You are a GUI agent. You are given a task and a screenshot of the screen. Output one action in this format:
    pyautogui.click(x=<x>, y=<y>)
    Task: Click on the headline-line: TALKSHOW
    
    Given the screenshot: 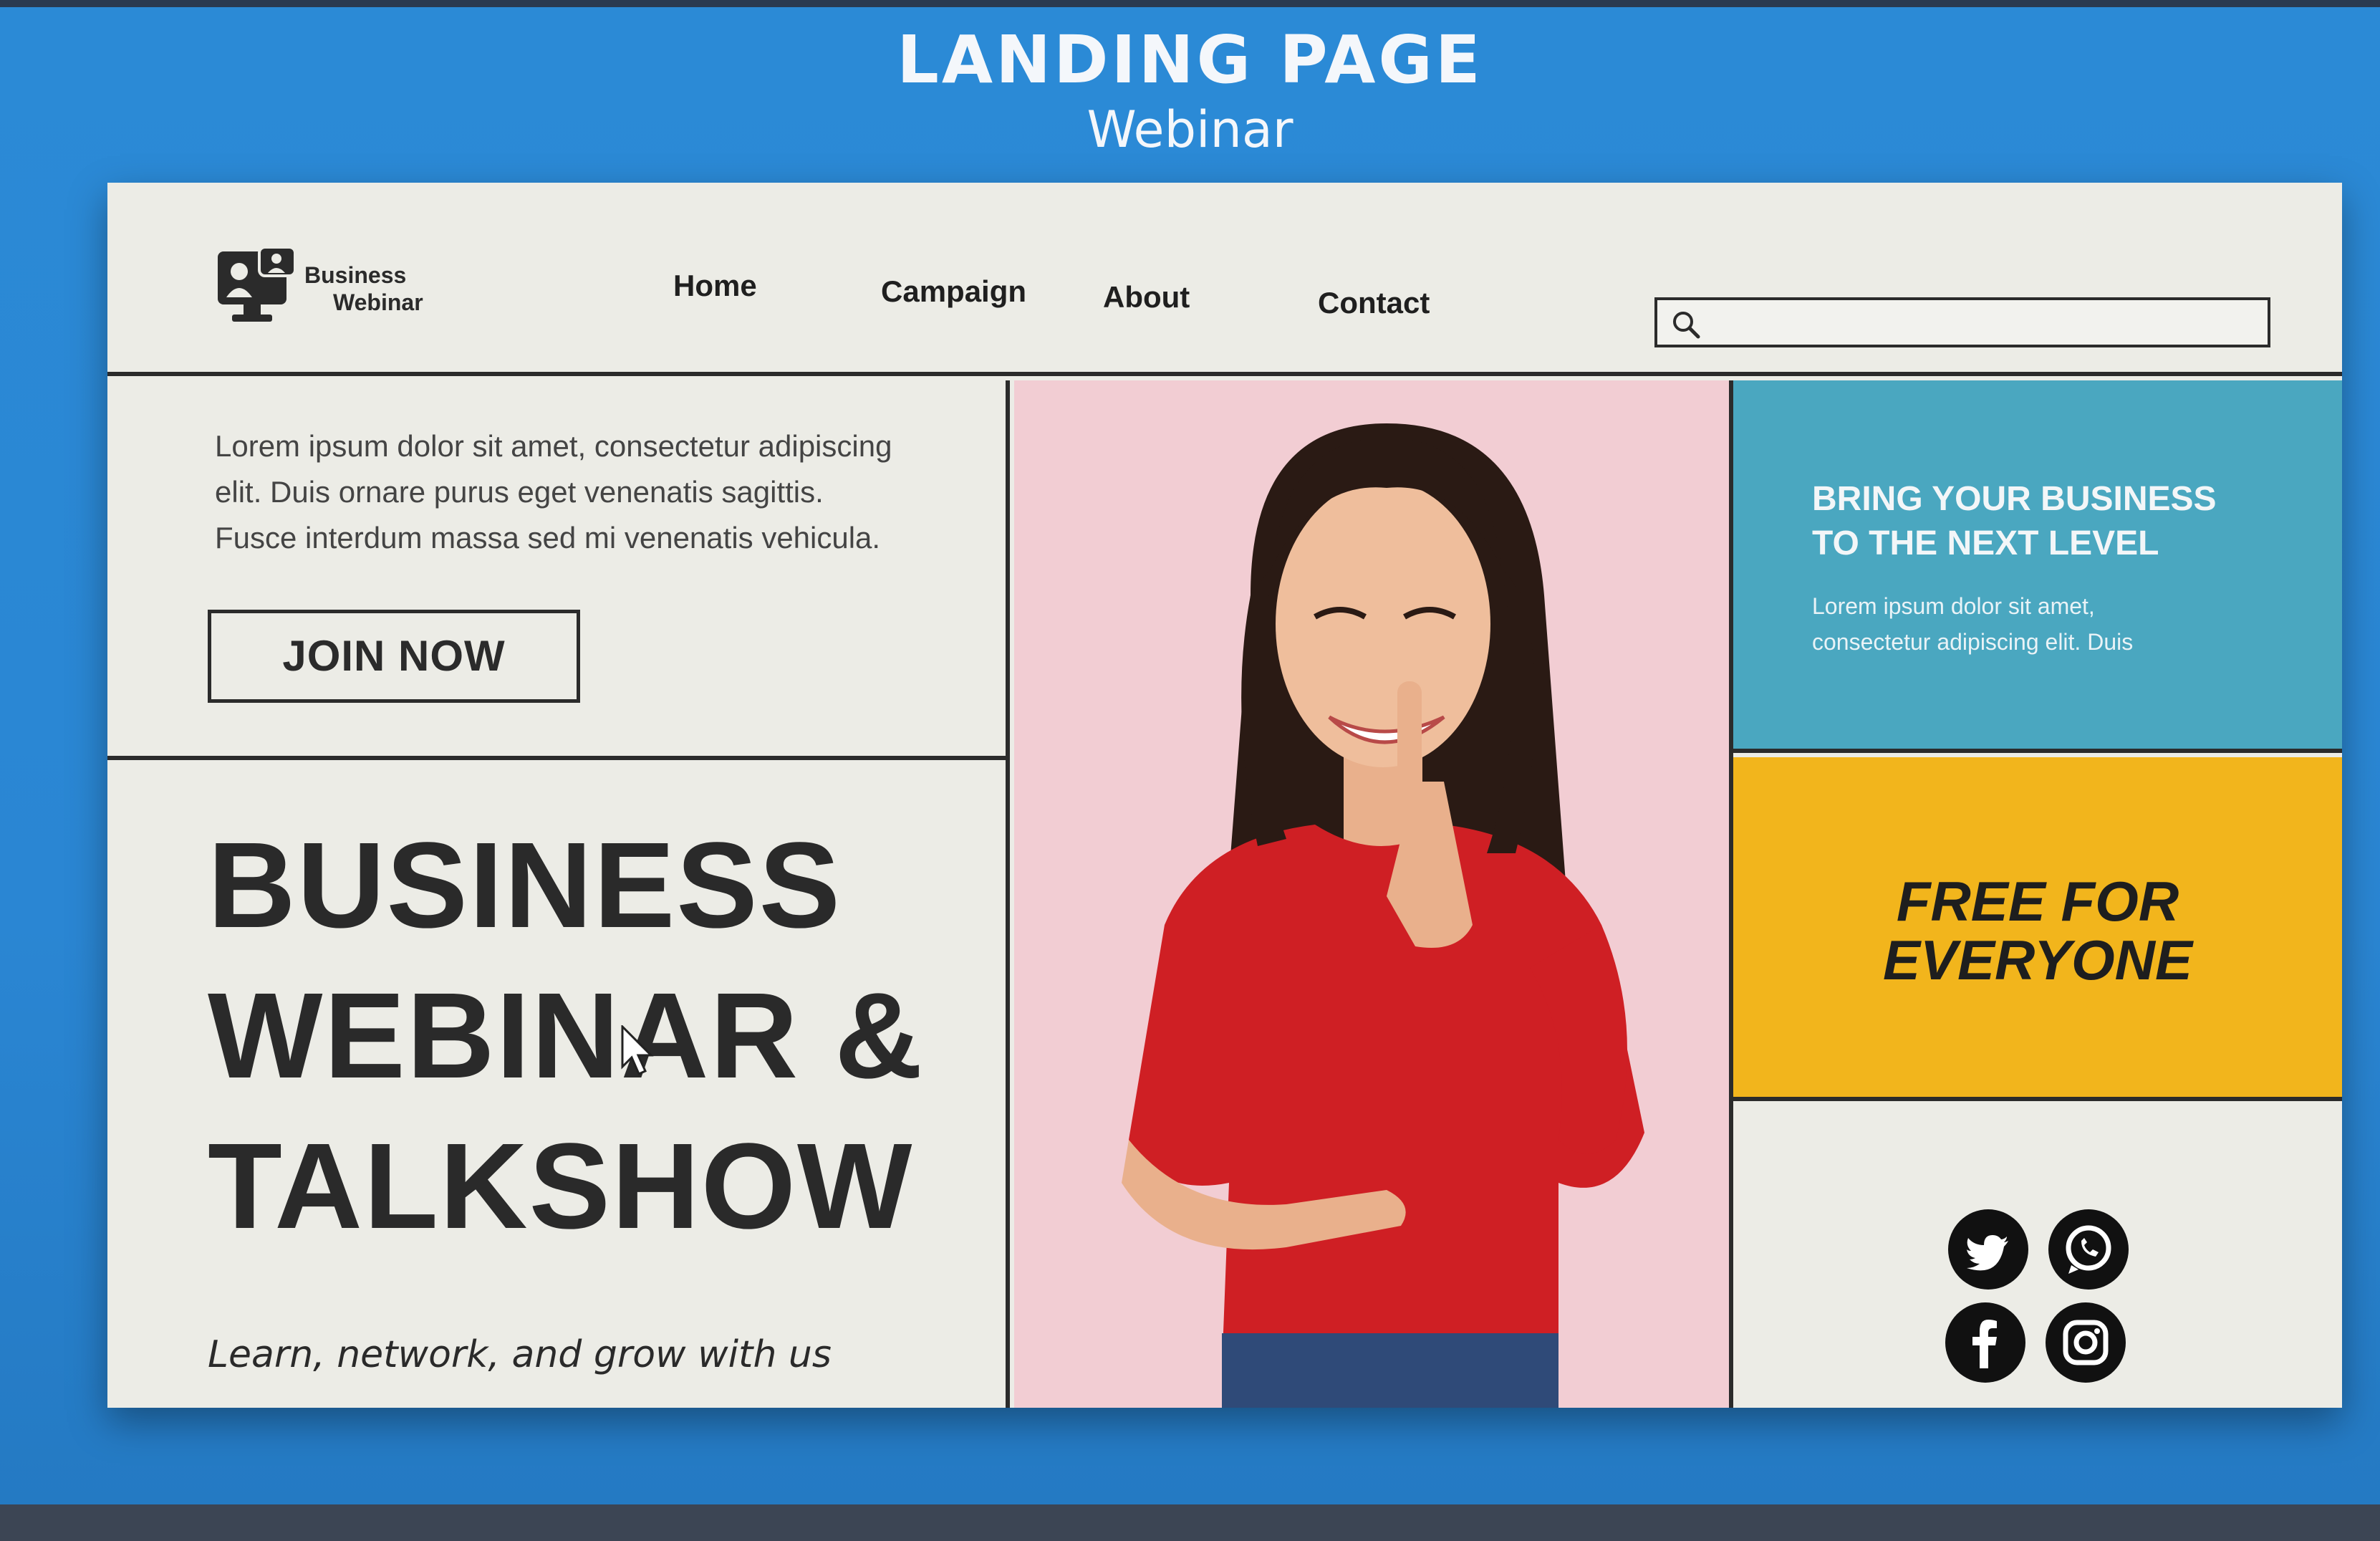 What is the action you would take?
    pyautogui.click(x=561, y=1186)
    